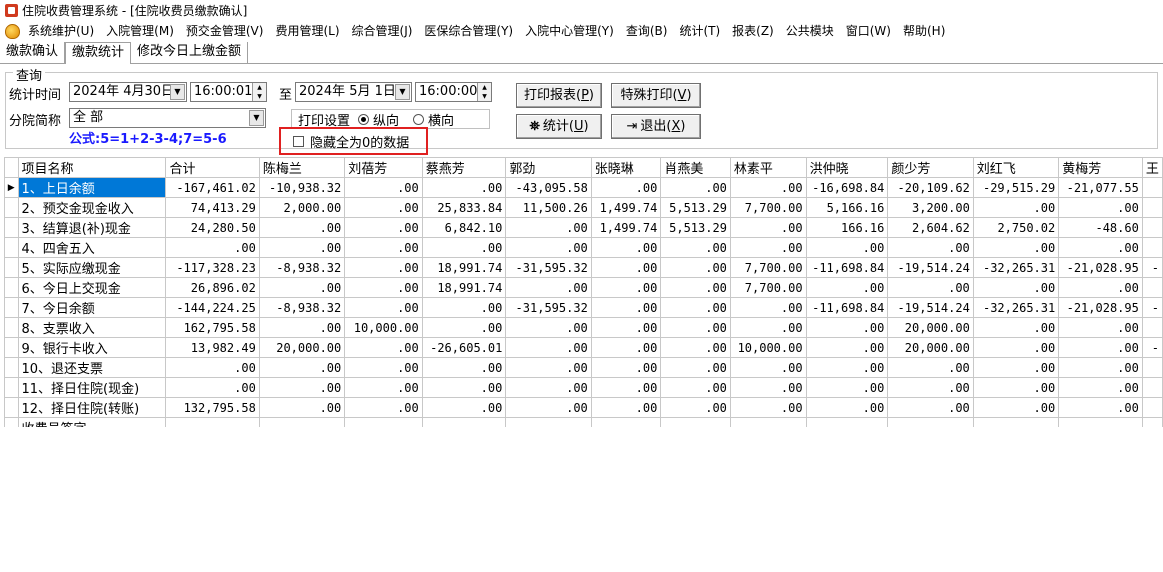 The image size is (1163, 572). What do you see at coordinates (419, 119) in the screenshot?
I see `landscape-radio` at bounding box center [419, 119].